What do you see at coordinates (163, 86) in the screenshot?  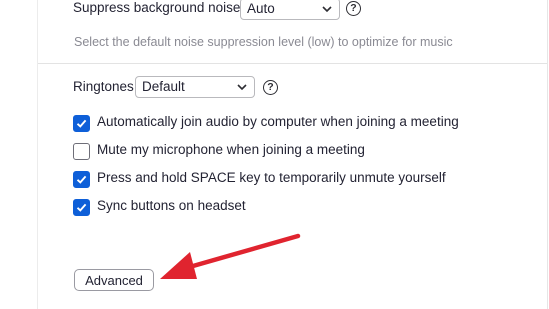 I see `ringtones-value: Default` at bounding box center [163, 86].